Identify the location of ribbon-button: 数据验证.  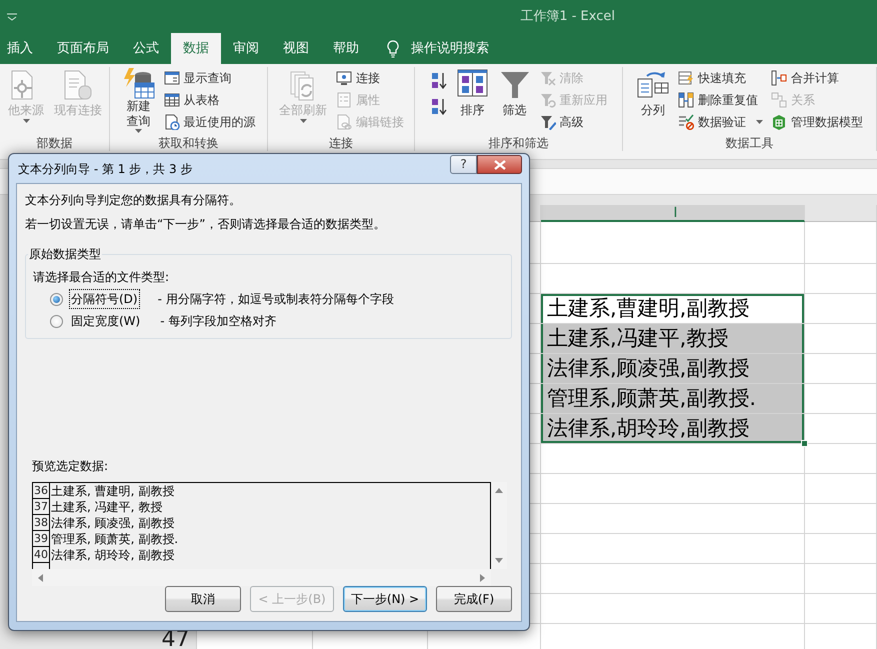
(720, 122).